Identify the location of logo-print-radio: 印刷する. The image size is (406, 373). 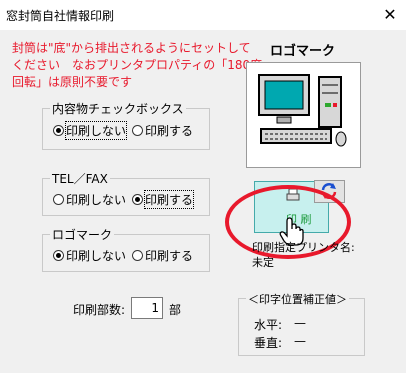
(162, 255).